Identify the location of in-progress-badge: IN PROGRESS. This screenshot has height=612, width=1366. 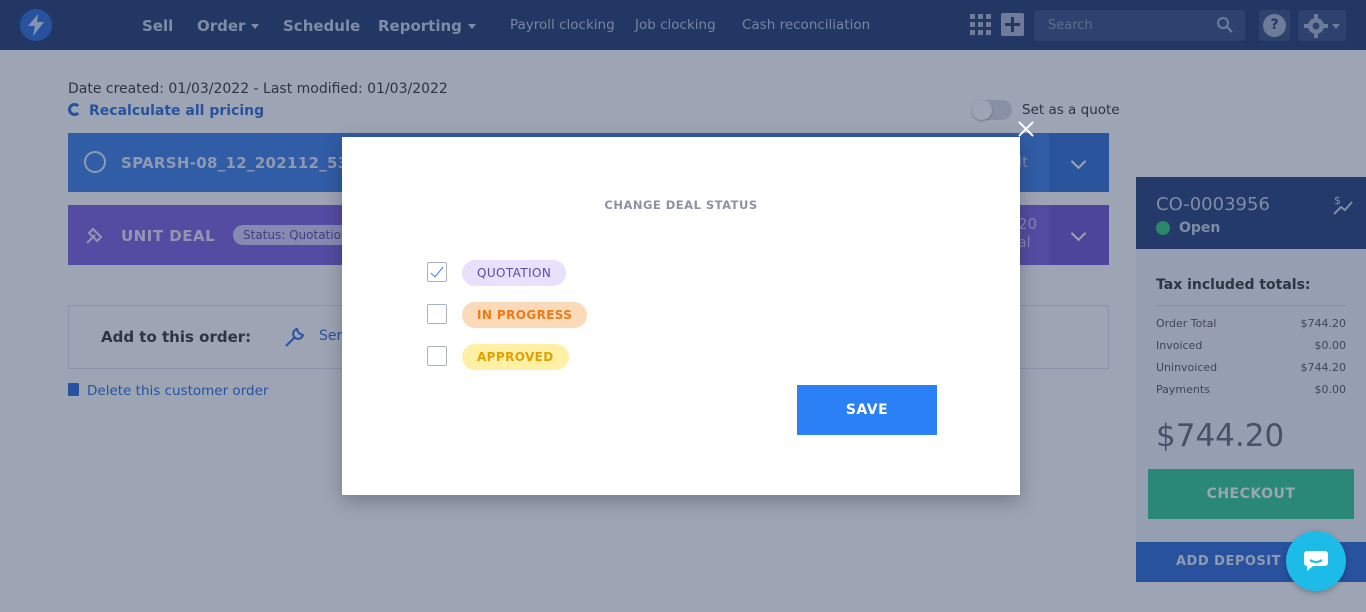
(525, 315).